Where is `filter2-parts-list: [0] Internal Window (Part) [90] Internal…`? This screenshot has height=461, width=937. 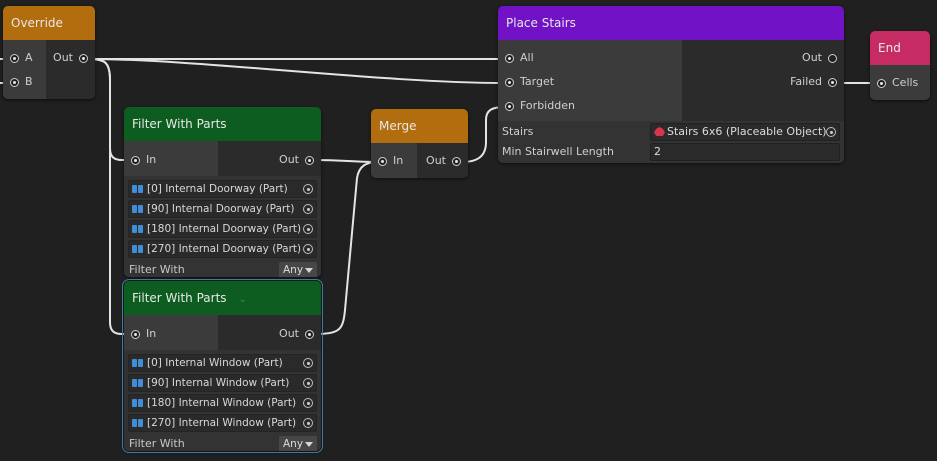
filter2-parts-list: [0] Internal Window (Part) [90] Internal… is located at coordinates (222, 400).